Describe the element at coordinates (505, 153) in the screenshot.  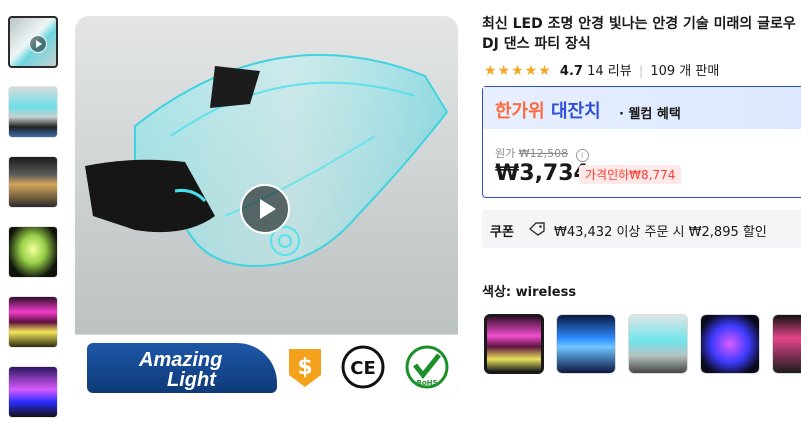
I see `original-price-label: 원가` at that location.